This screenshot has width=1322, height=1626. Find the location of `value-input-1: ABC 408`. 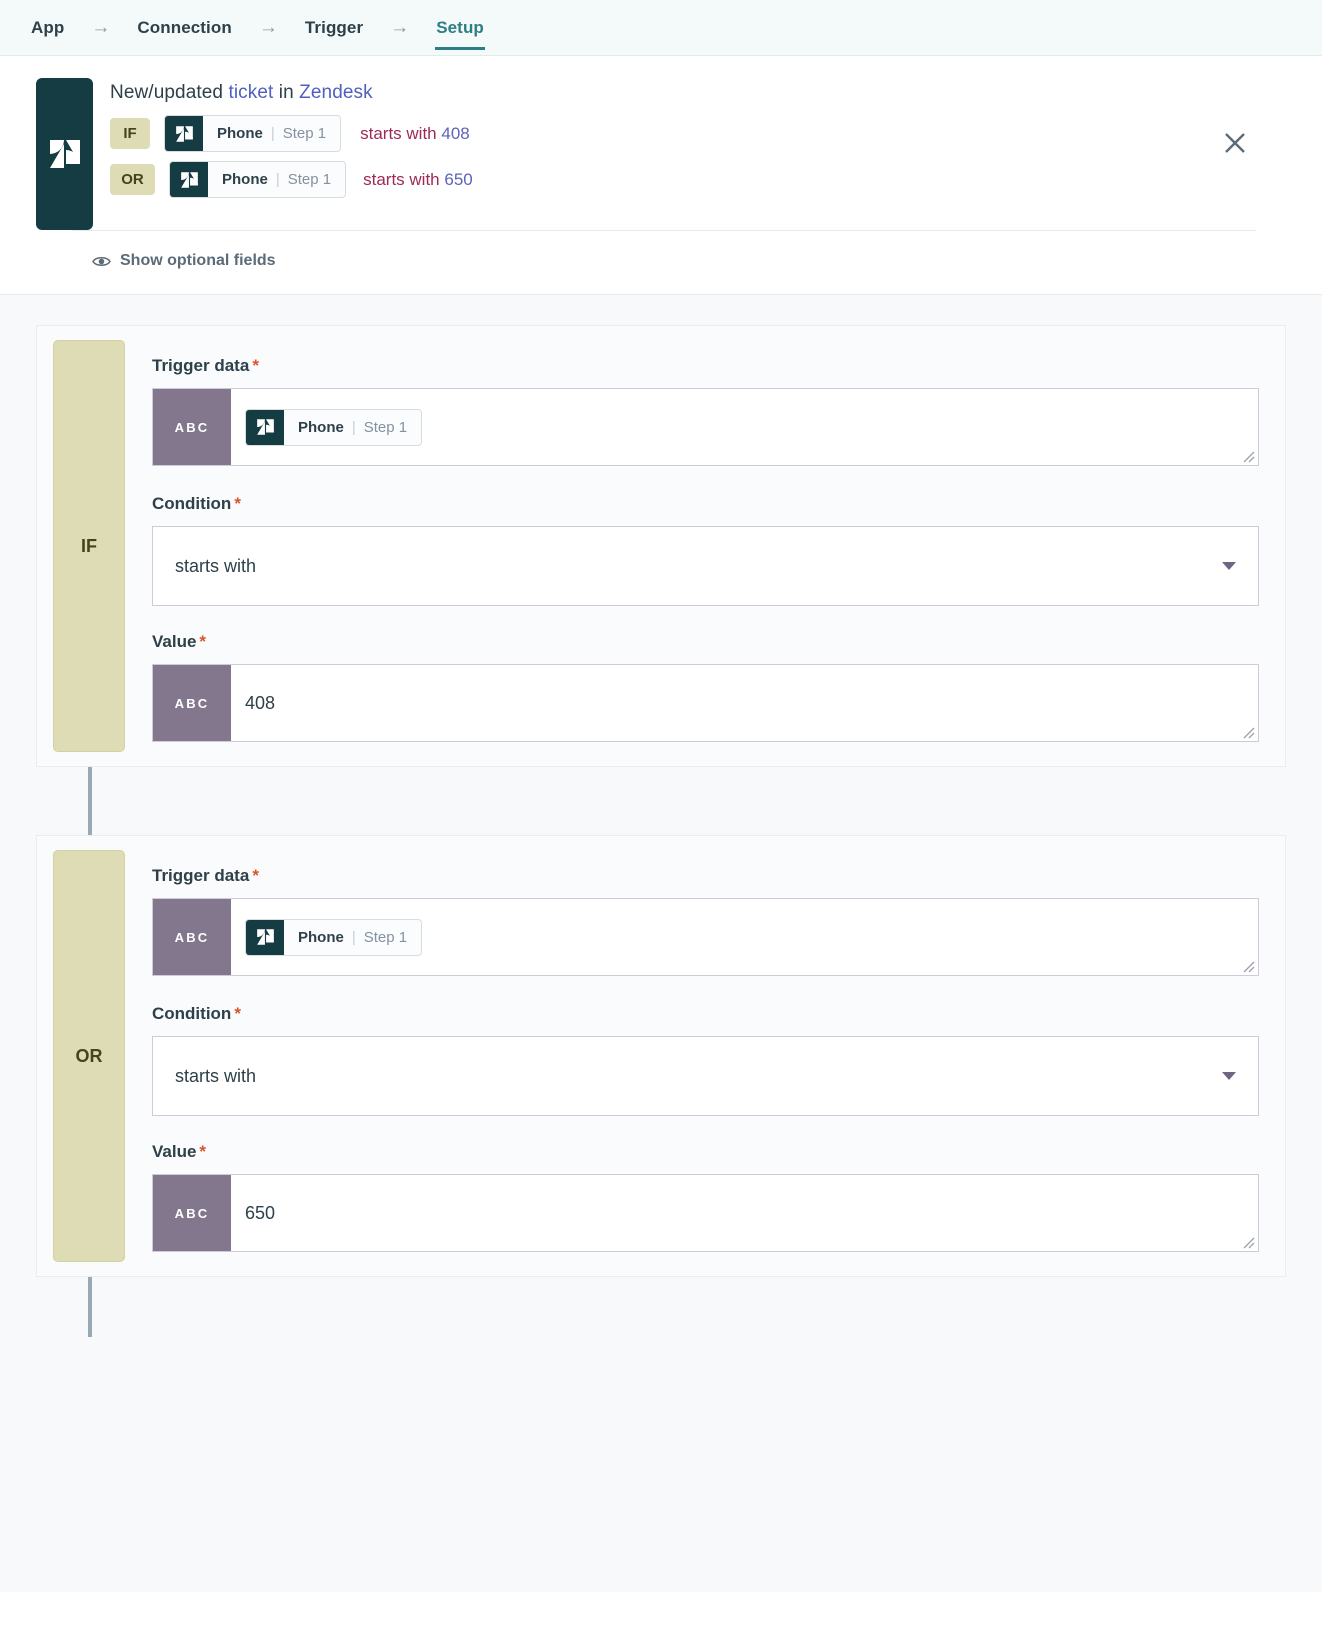

value-input-1: ABC 408 is located at coordinates (705, 703).